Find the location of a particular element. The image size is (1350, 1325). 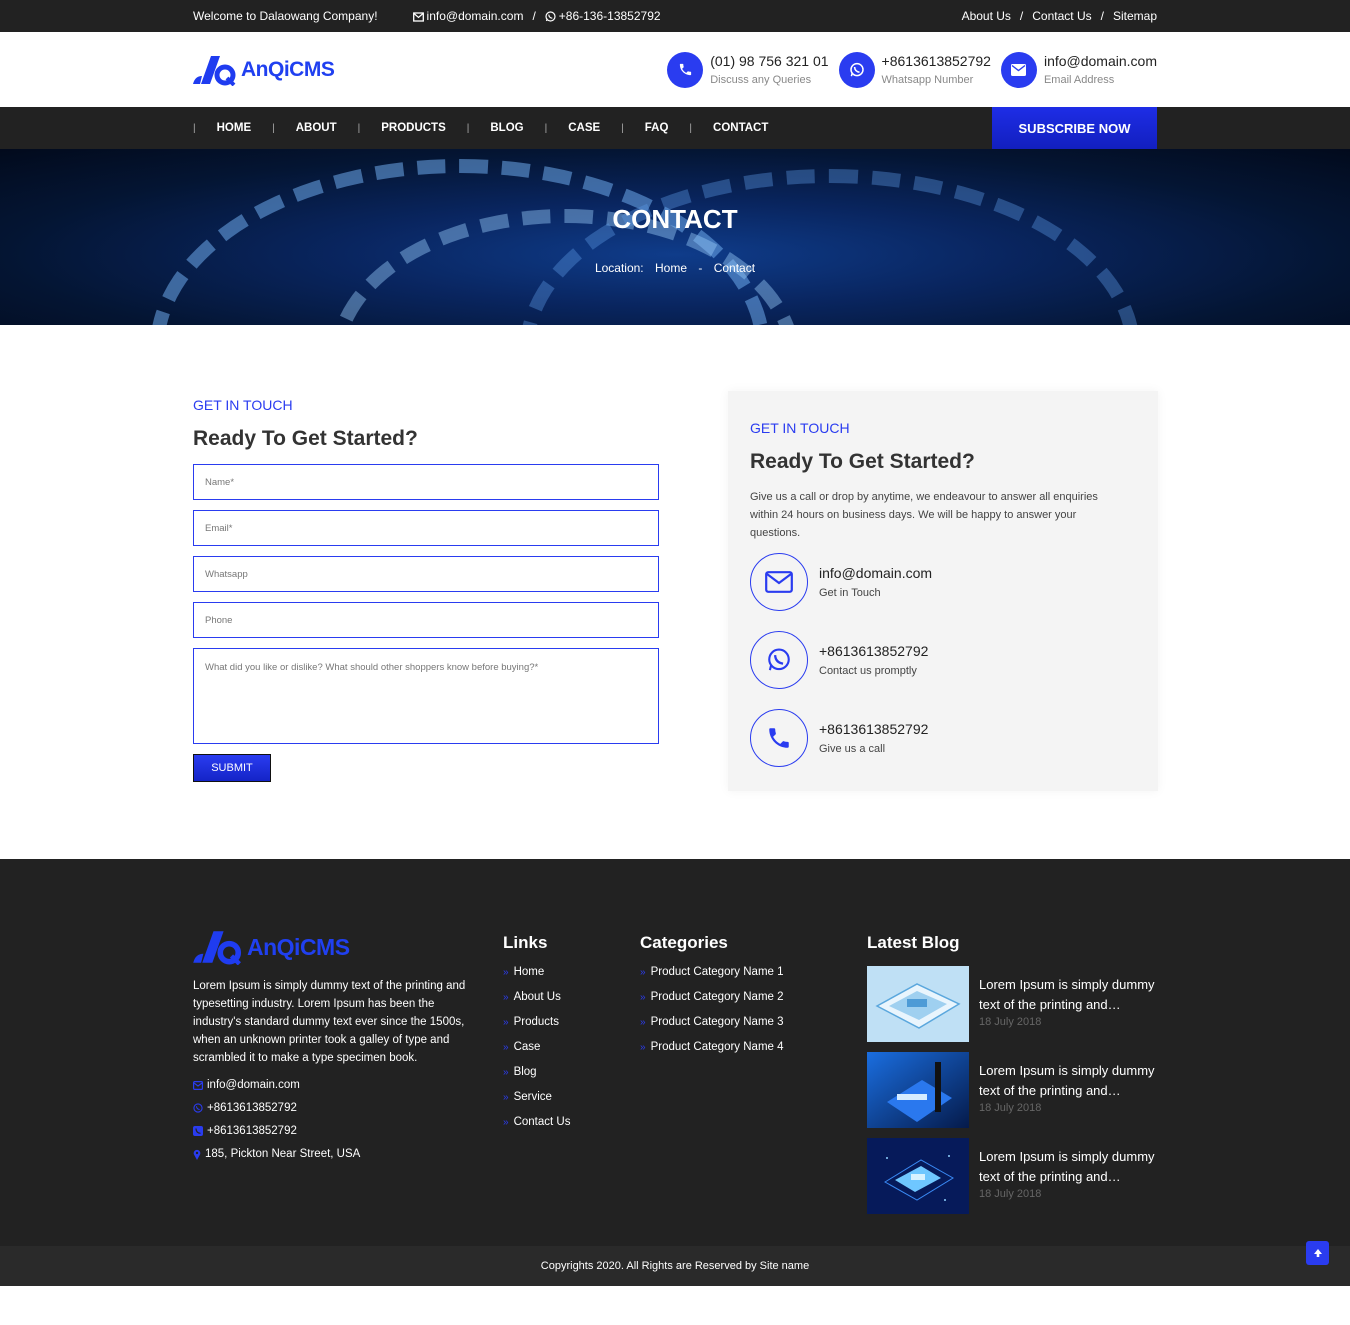

footer-phone: +8613613852792 is located at coordinates (338, 1131).